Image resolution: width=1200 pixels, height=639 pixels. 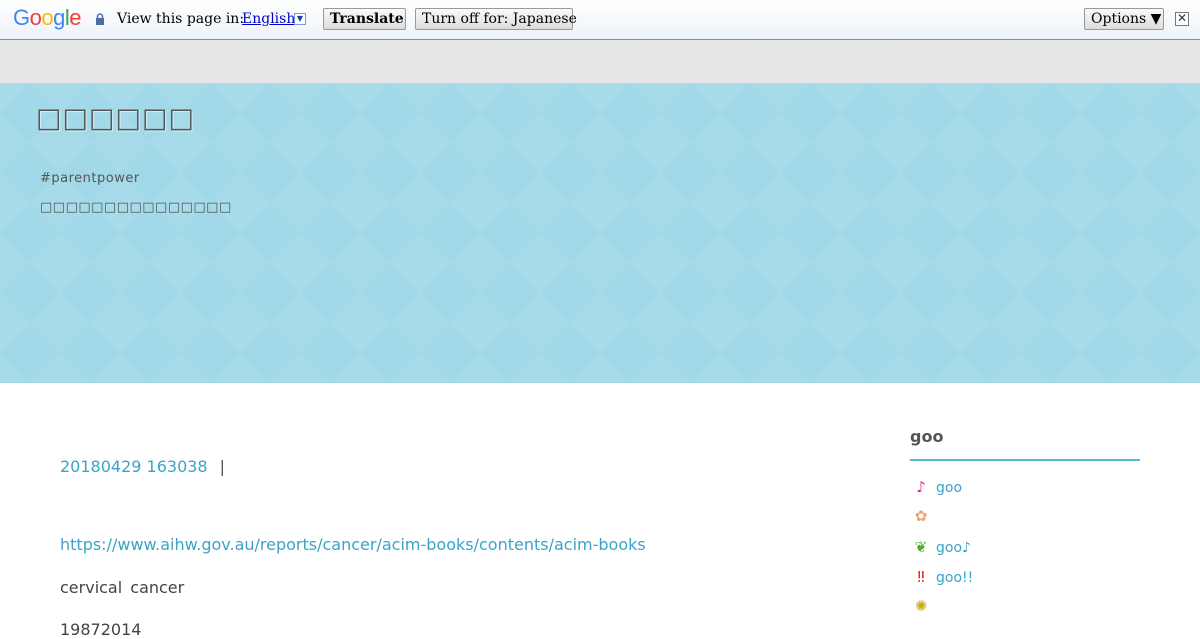 I want to click on sidebar-divider, so click(x=1025, y=460).